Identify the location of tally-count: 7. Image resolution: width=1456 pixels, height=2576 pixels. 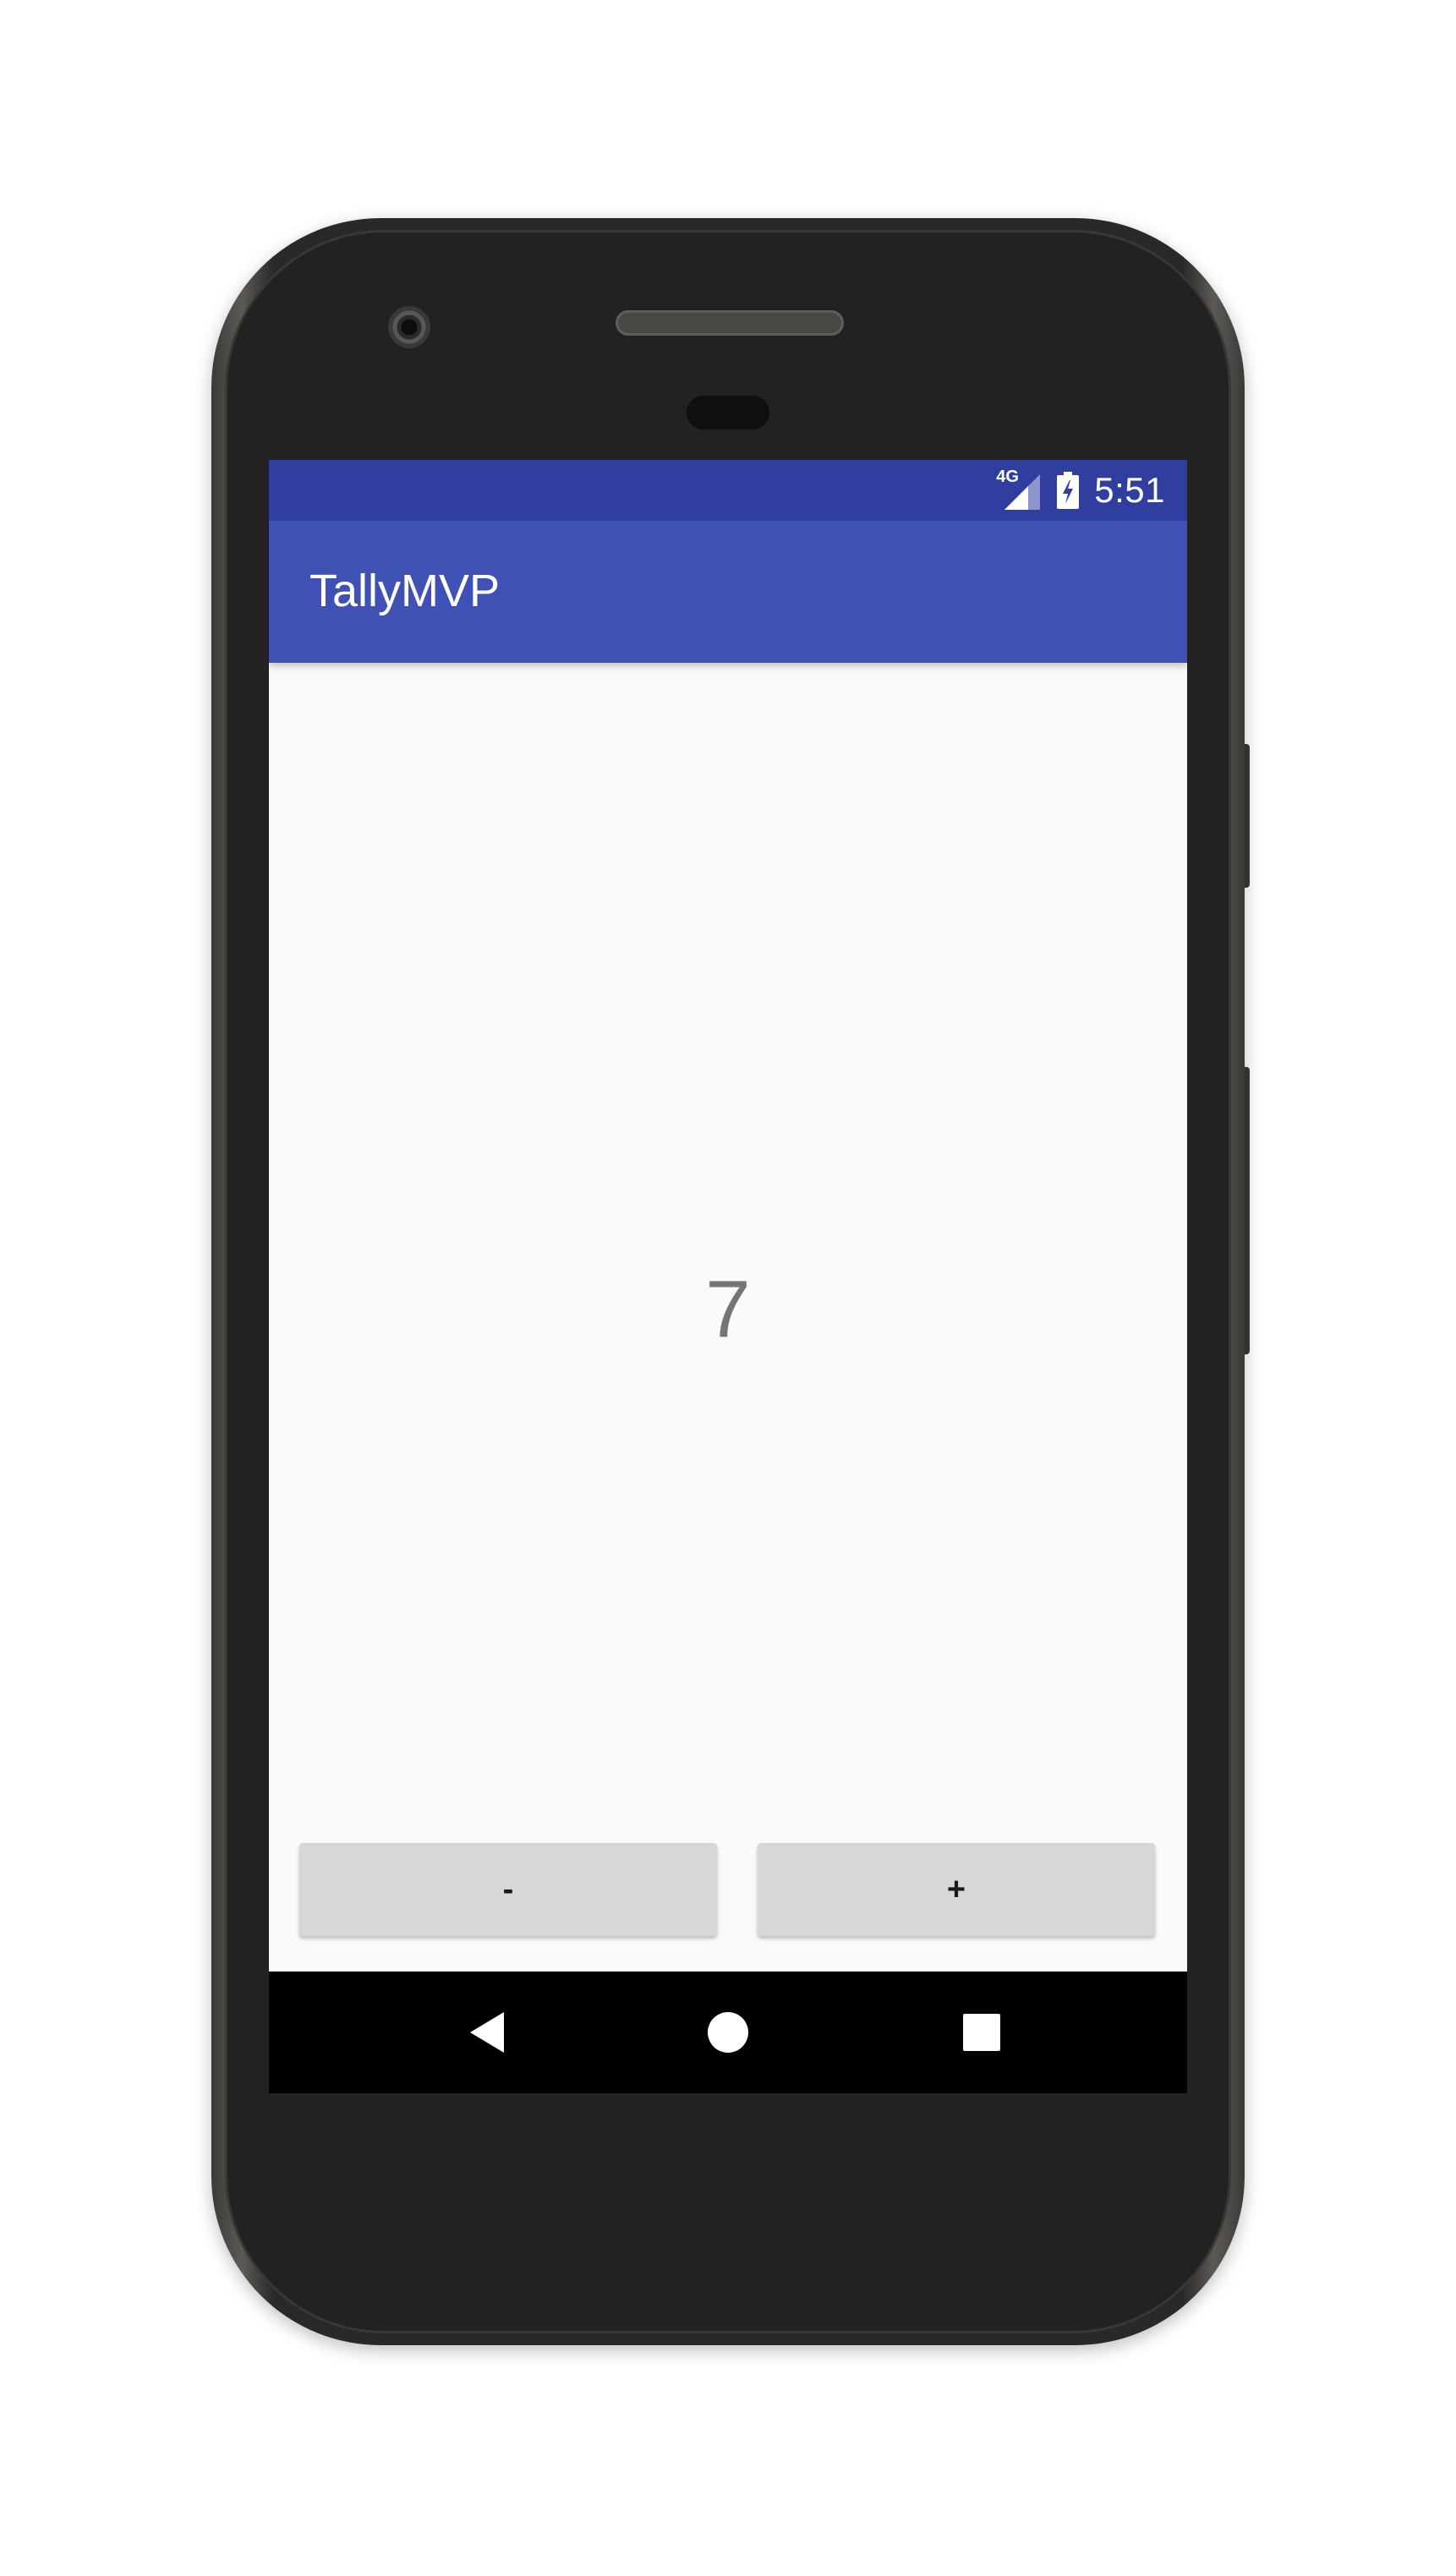
(728, 1309).